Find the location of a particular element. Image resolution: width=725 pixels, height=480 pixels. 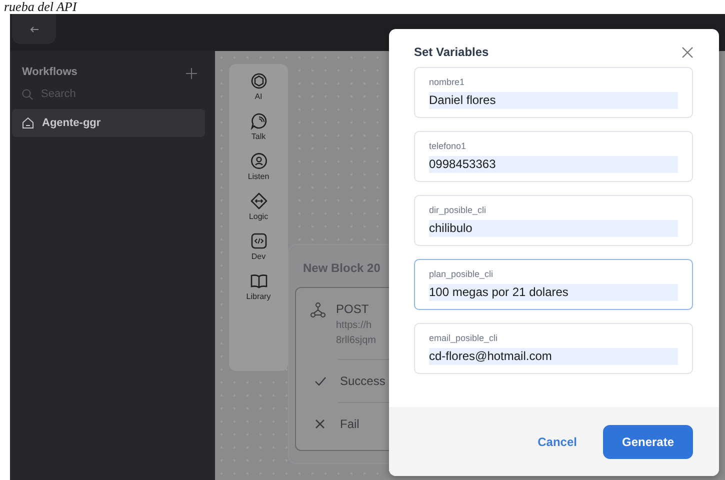

toolbox-item: Talk is located at coordinates (259, 127).